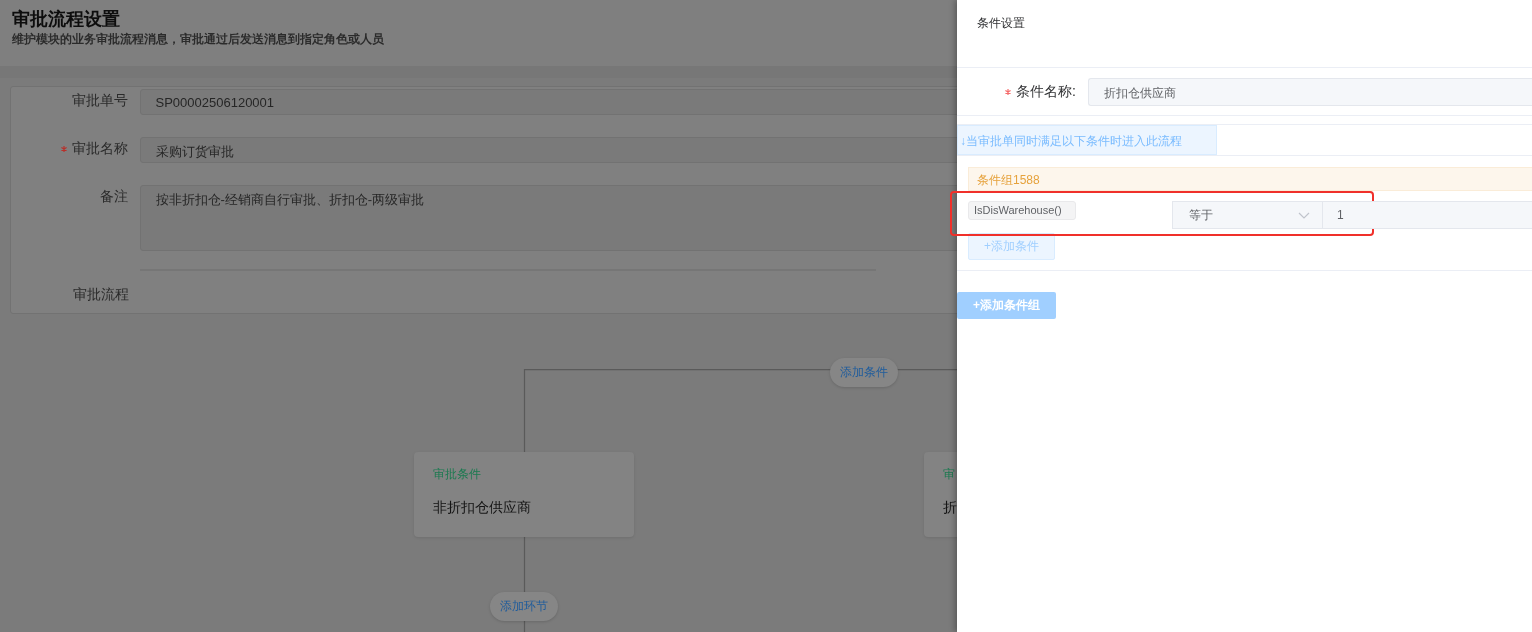 The height and width of the screenshot is (632, 1532). I want to click on page-title: 审批流程设置, so click(66, 19).